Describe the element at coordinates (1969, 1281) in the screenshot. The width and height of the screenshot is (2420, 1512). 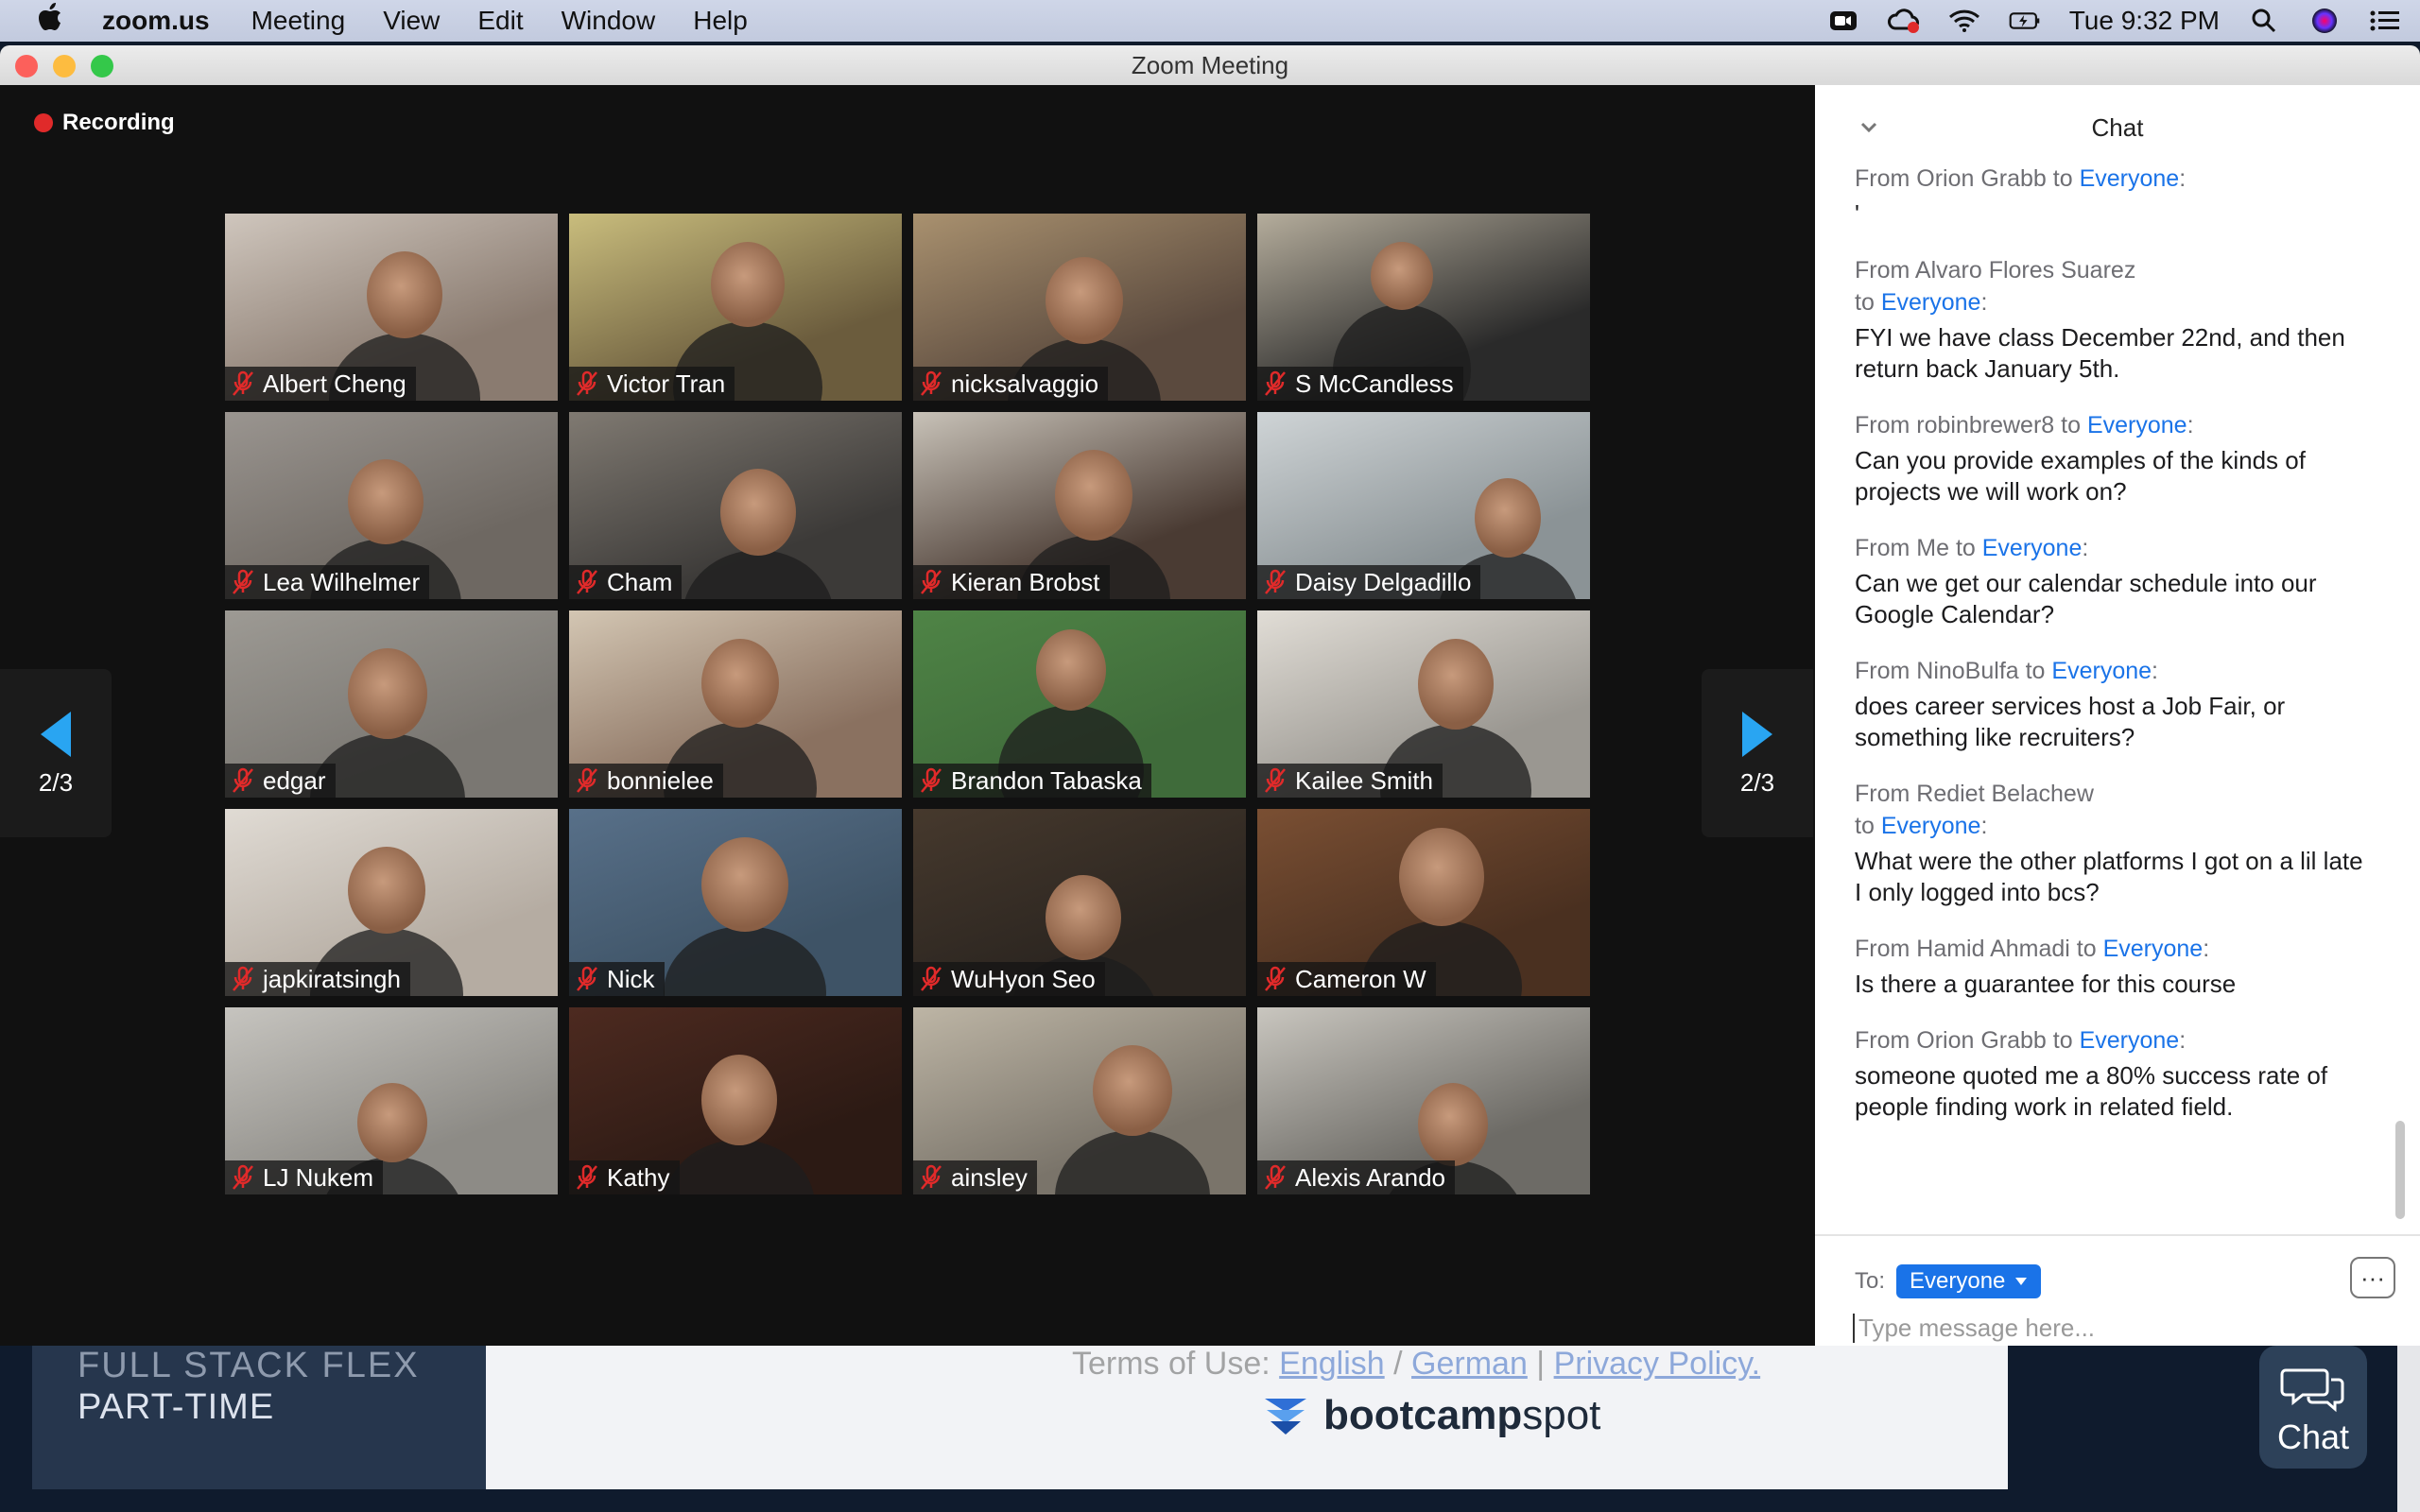
I see `recipient-dropdown: Everyone` at that location.